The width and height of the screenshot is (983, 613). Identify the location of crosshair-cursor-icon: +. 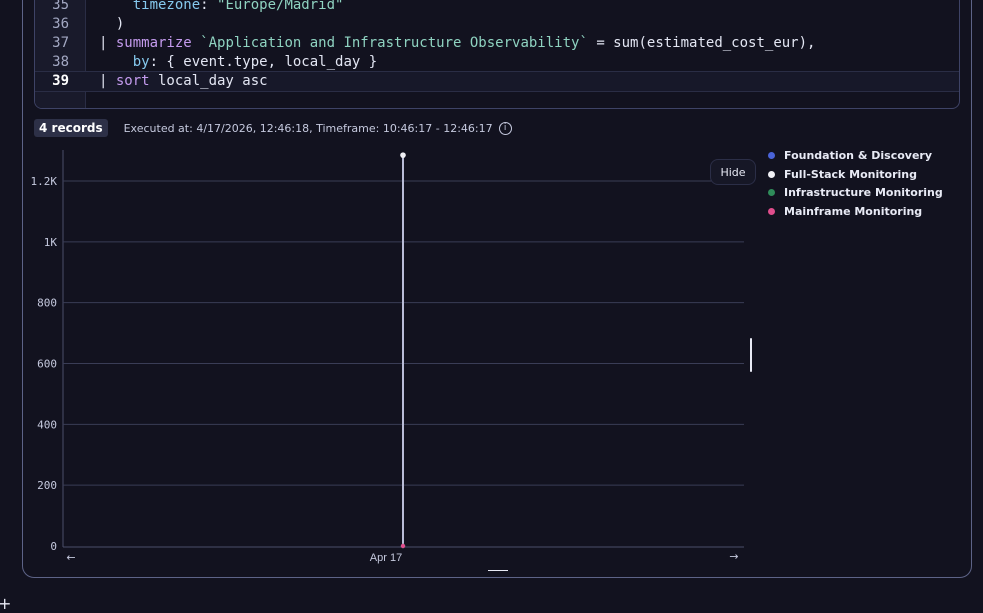
(6, 603).